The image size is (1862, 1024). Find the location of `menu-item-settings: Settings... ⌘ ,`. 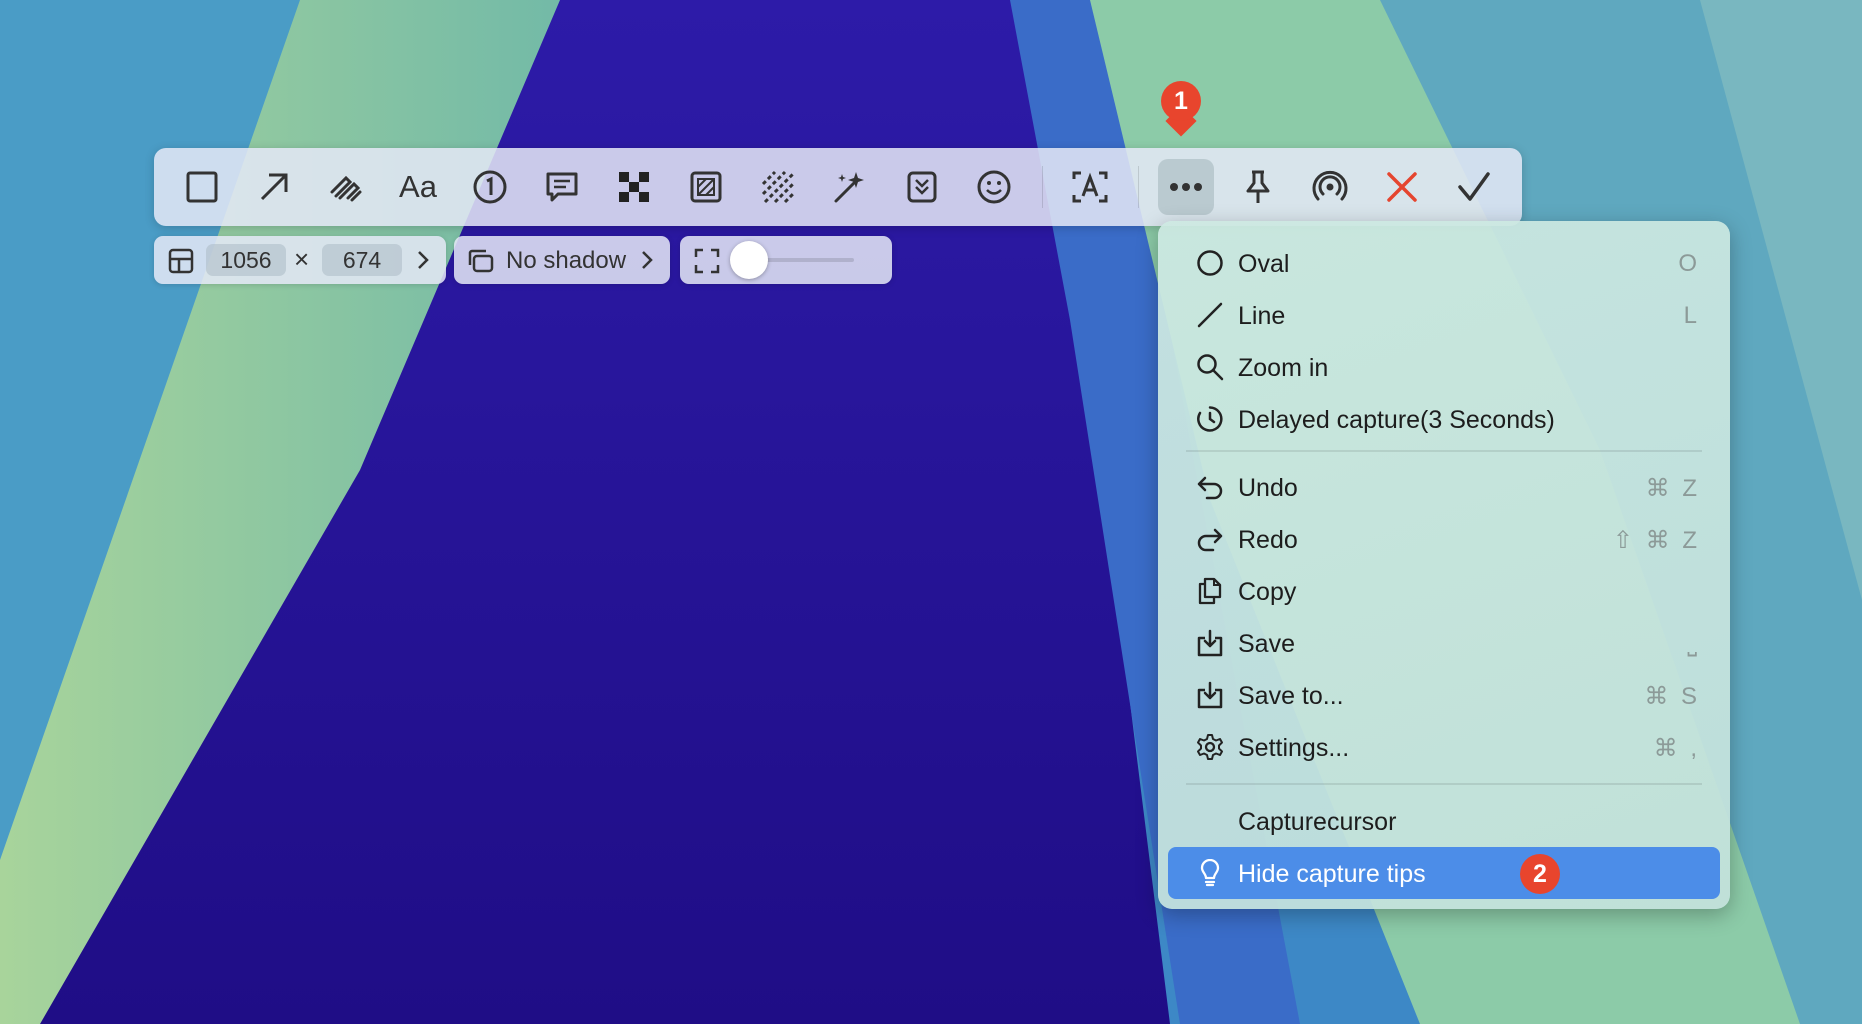

menu-item-settings: Settings... ⌘ , is located at coordinates (1444, 747).